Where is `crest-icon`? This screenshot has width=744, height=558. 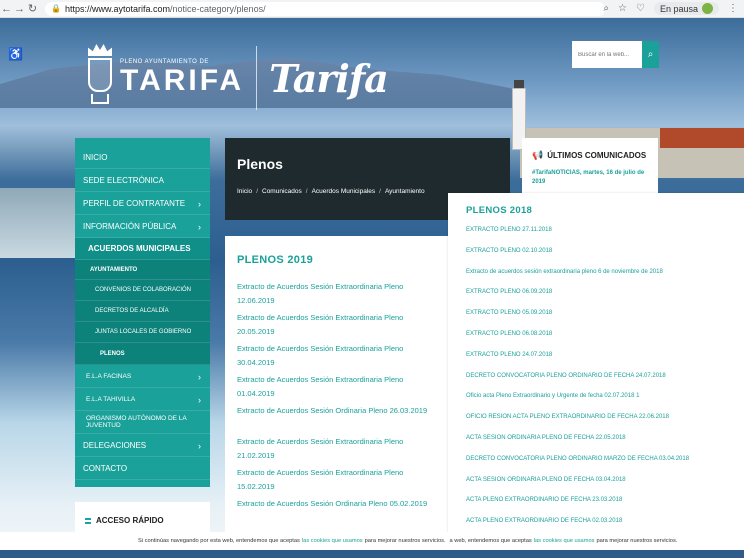
crest-icon is located at coordinates (100, 78).